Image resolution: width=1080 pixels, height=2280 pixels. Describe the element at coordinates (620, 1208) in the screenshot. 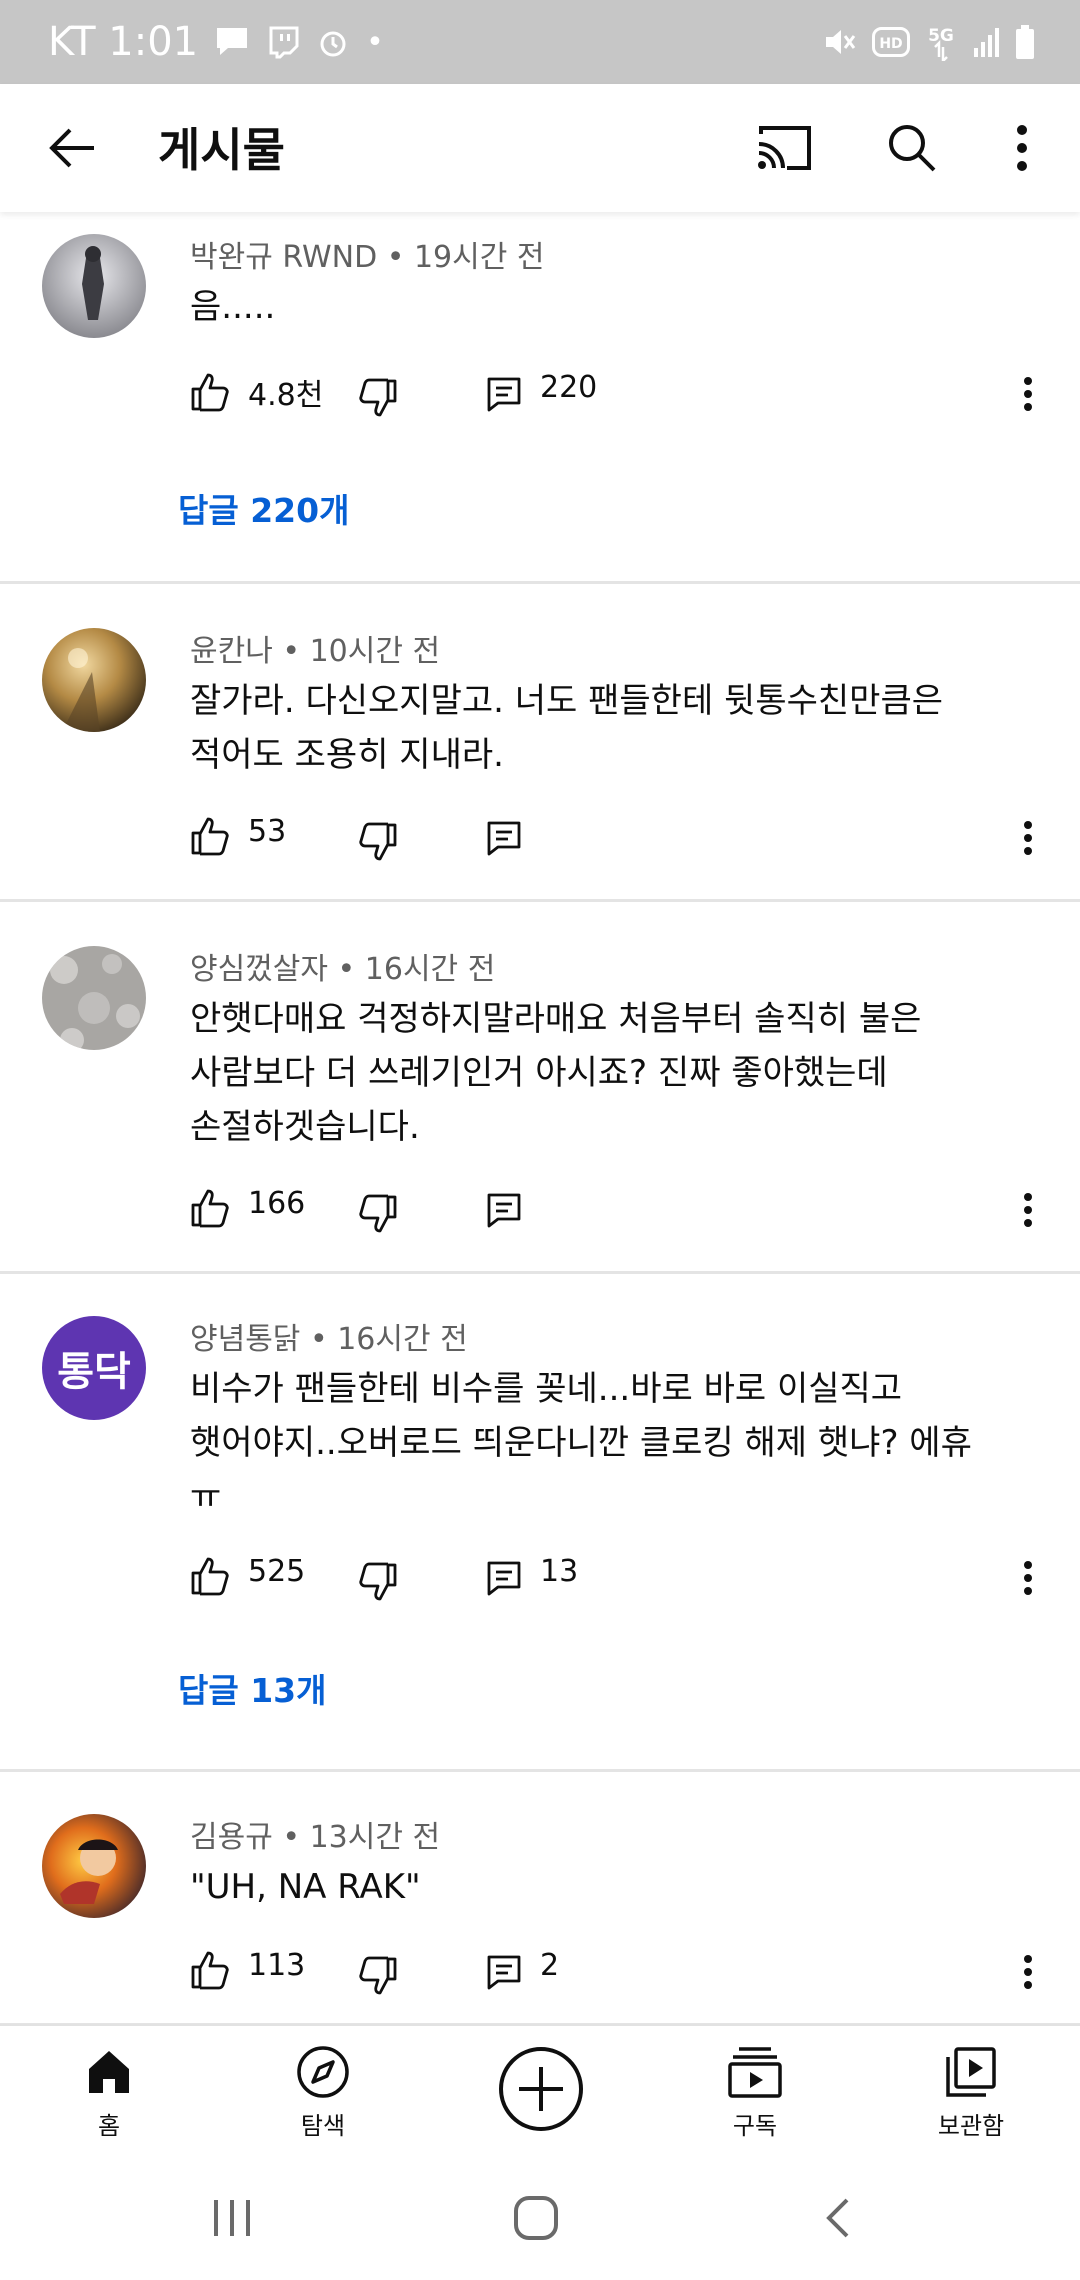

I see `comment-actions: 166` at that location.